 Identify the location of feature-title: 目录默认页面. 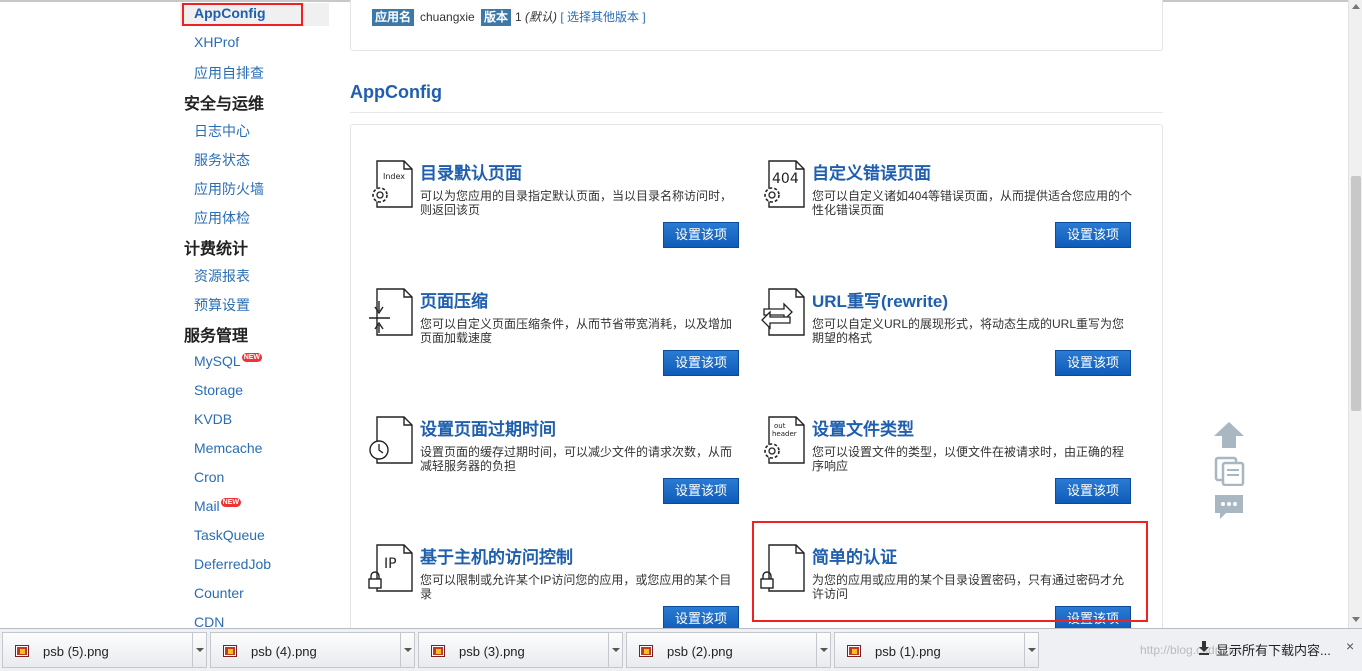
(471, 171).